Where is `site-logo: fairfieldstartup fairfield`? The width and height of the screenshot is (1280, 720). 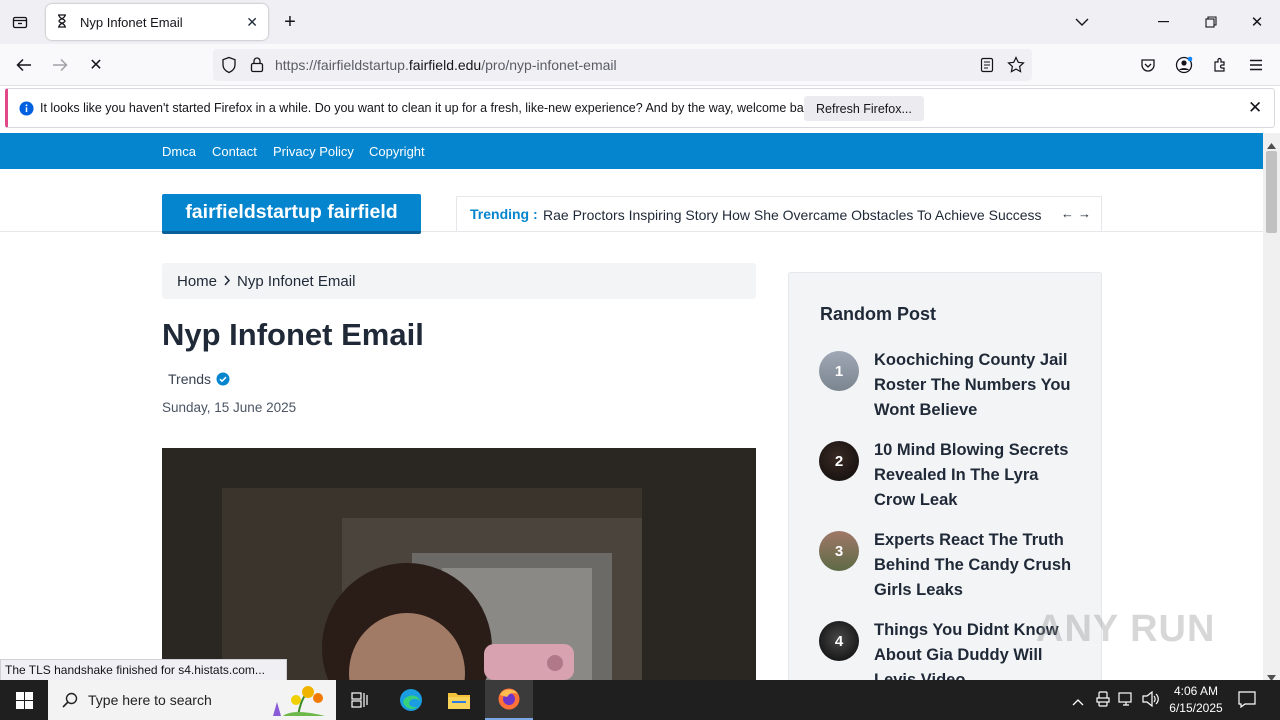
site-logo: fairfieldstartup fairfield is located at coordinates (291, 214).